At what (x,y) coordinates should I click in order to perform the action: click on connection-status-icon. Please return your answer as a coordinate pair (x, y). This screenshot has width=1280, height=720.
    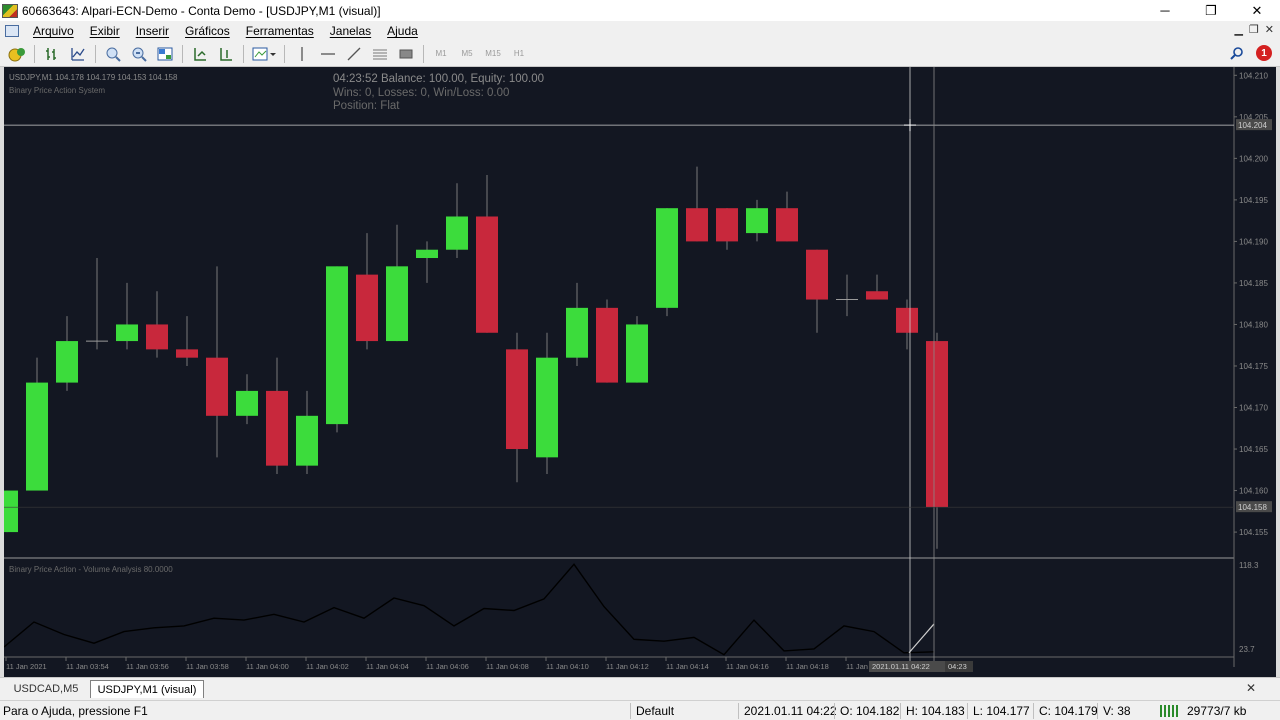
    Looking at the image, I should click on (1170, 711).